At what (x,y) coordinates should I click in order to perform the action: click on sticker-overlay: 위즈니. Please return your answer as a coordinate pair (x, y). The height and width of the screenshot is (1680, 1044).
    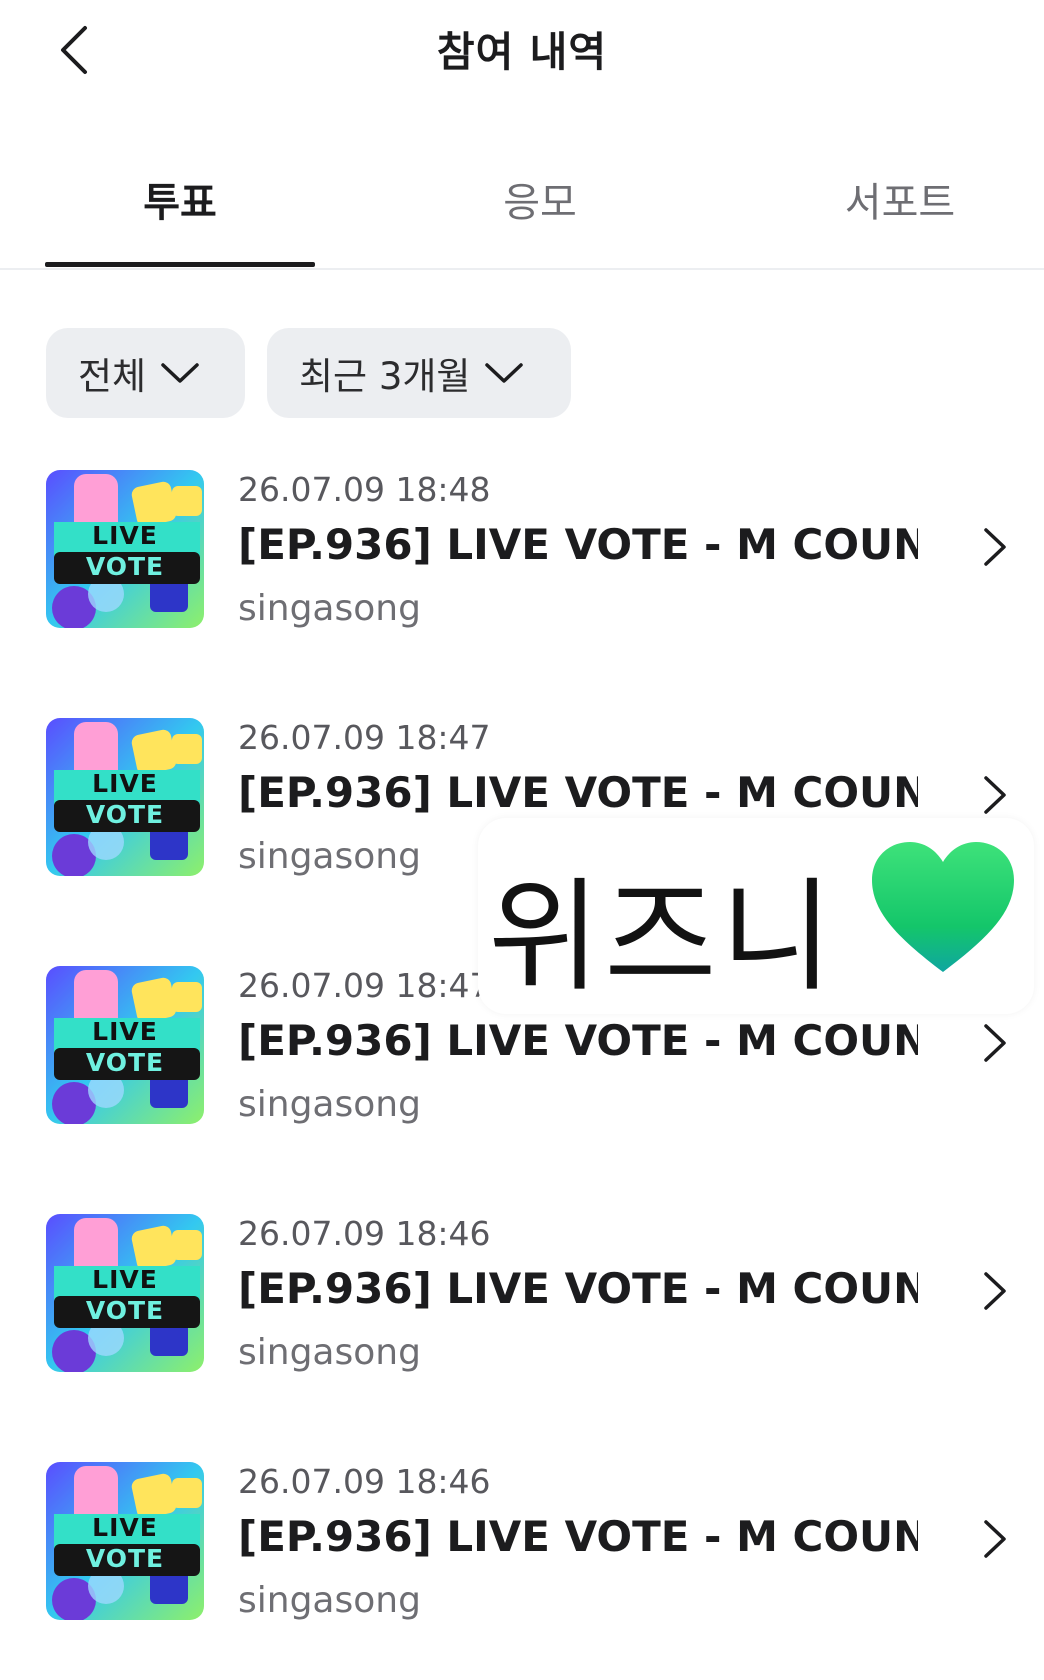
    Looking at the image, I should click on (756, 916).